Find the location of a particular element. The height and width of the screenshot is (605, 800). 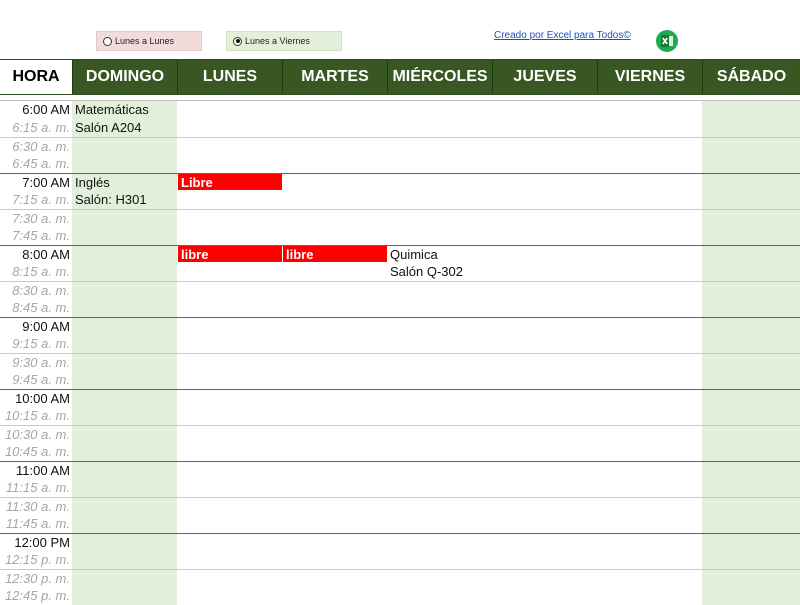

option-lunes-a-viernes: Lunes a Viernes is located at coordinates (284, 41).